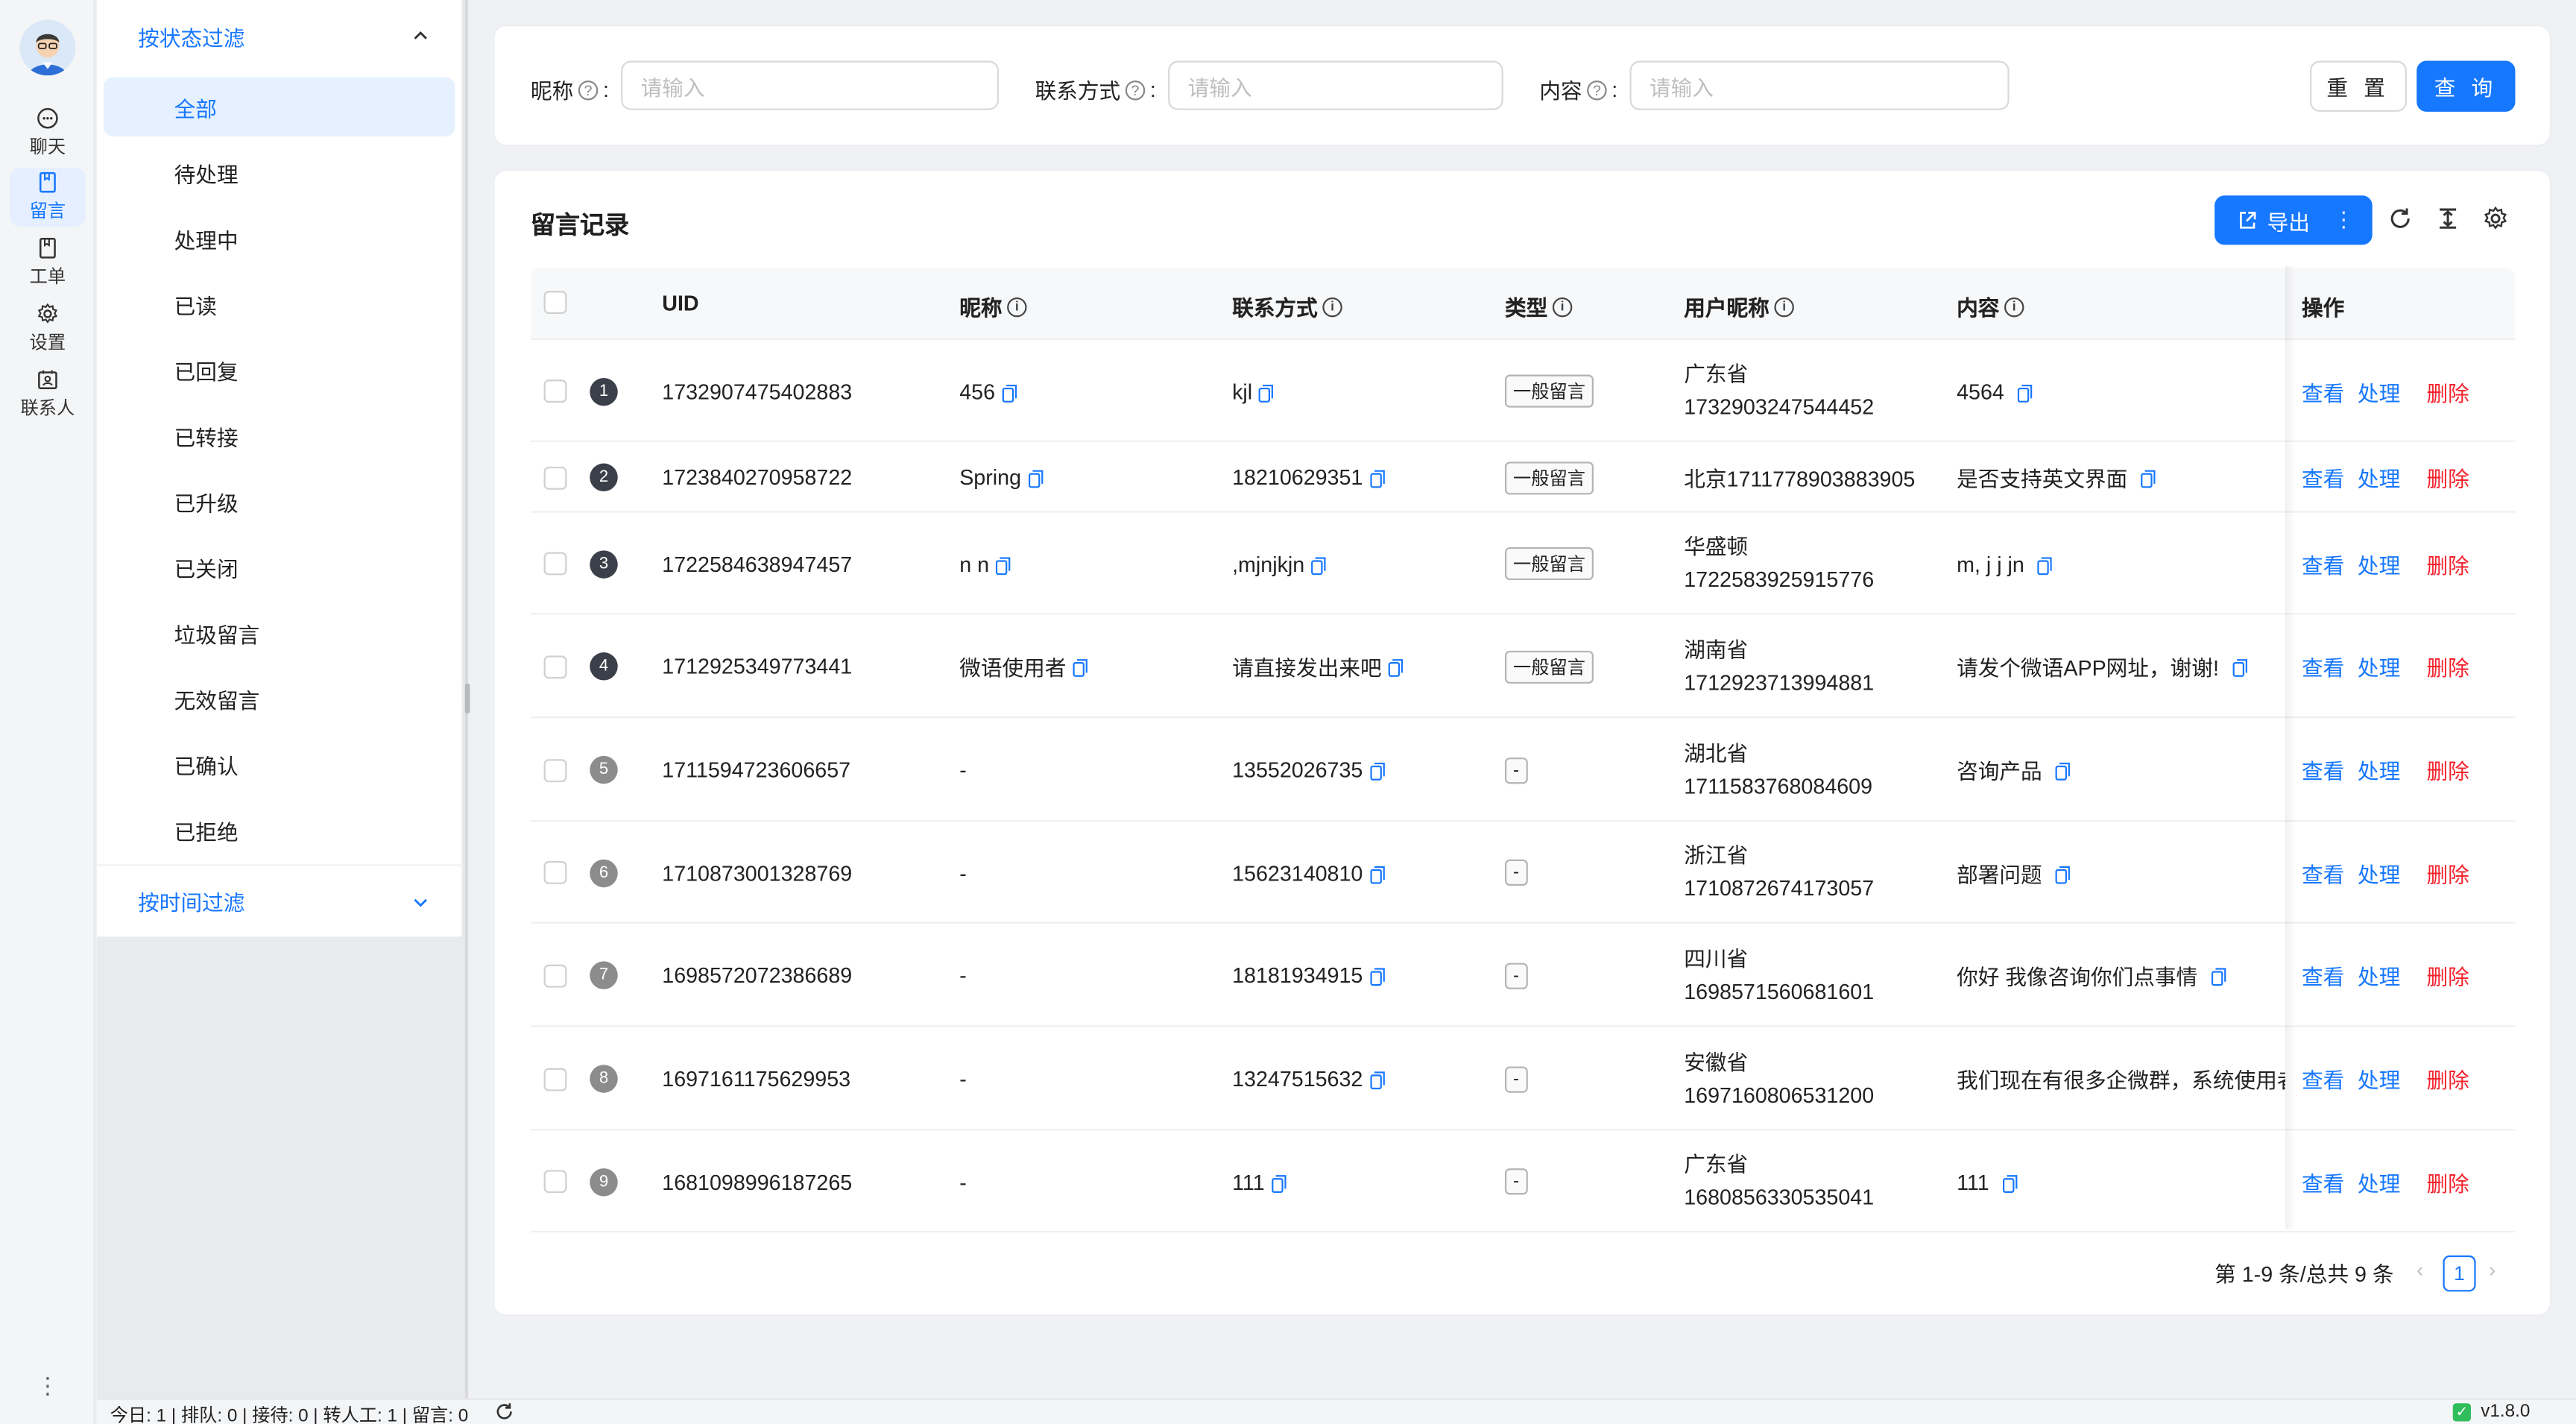 The width and height of the screenshot is (2576, 1424). I want to click on more-icon: ⋮, so click(47, 1385).